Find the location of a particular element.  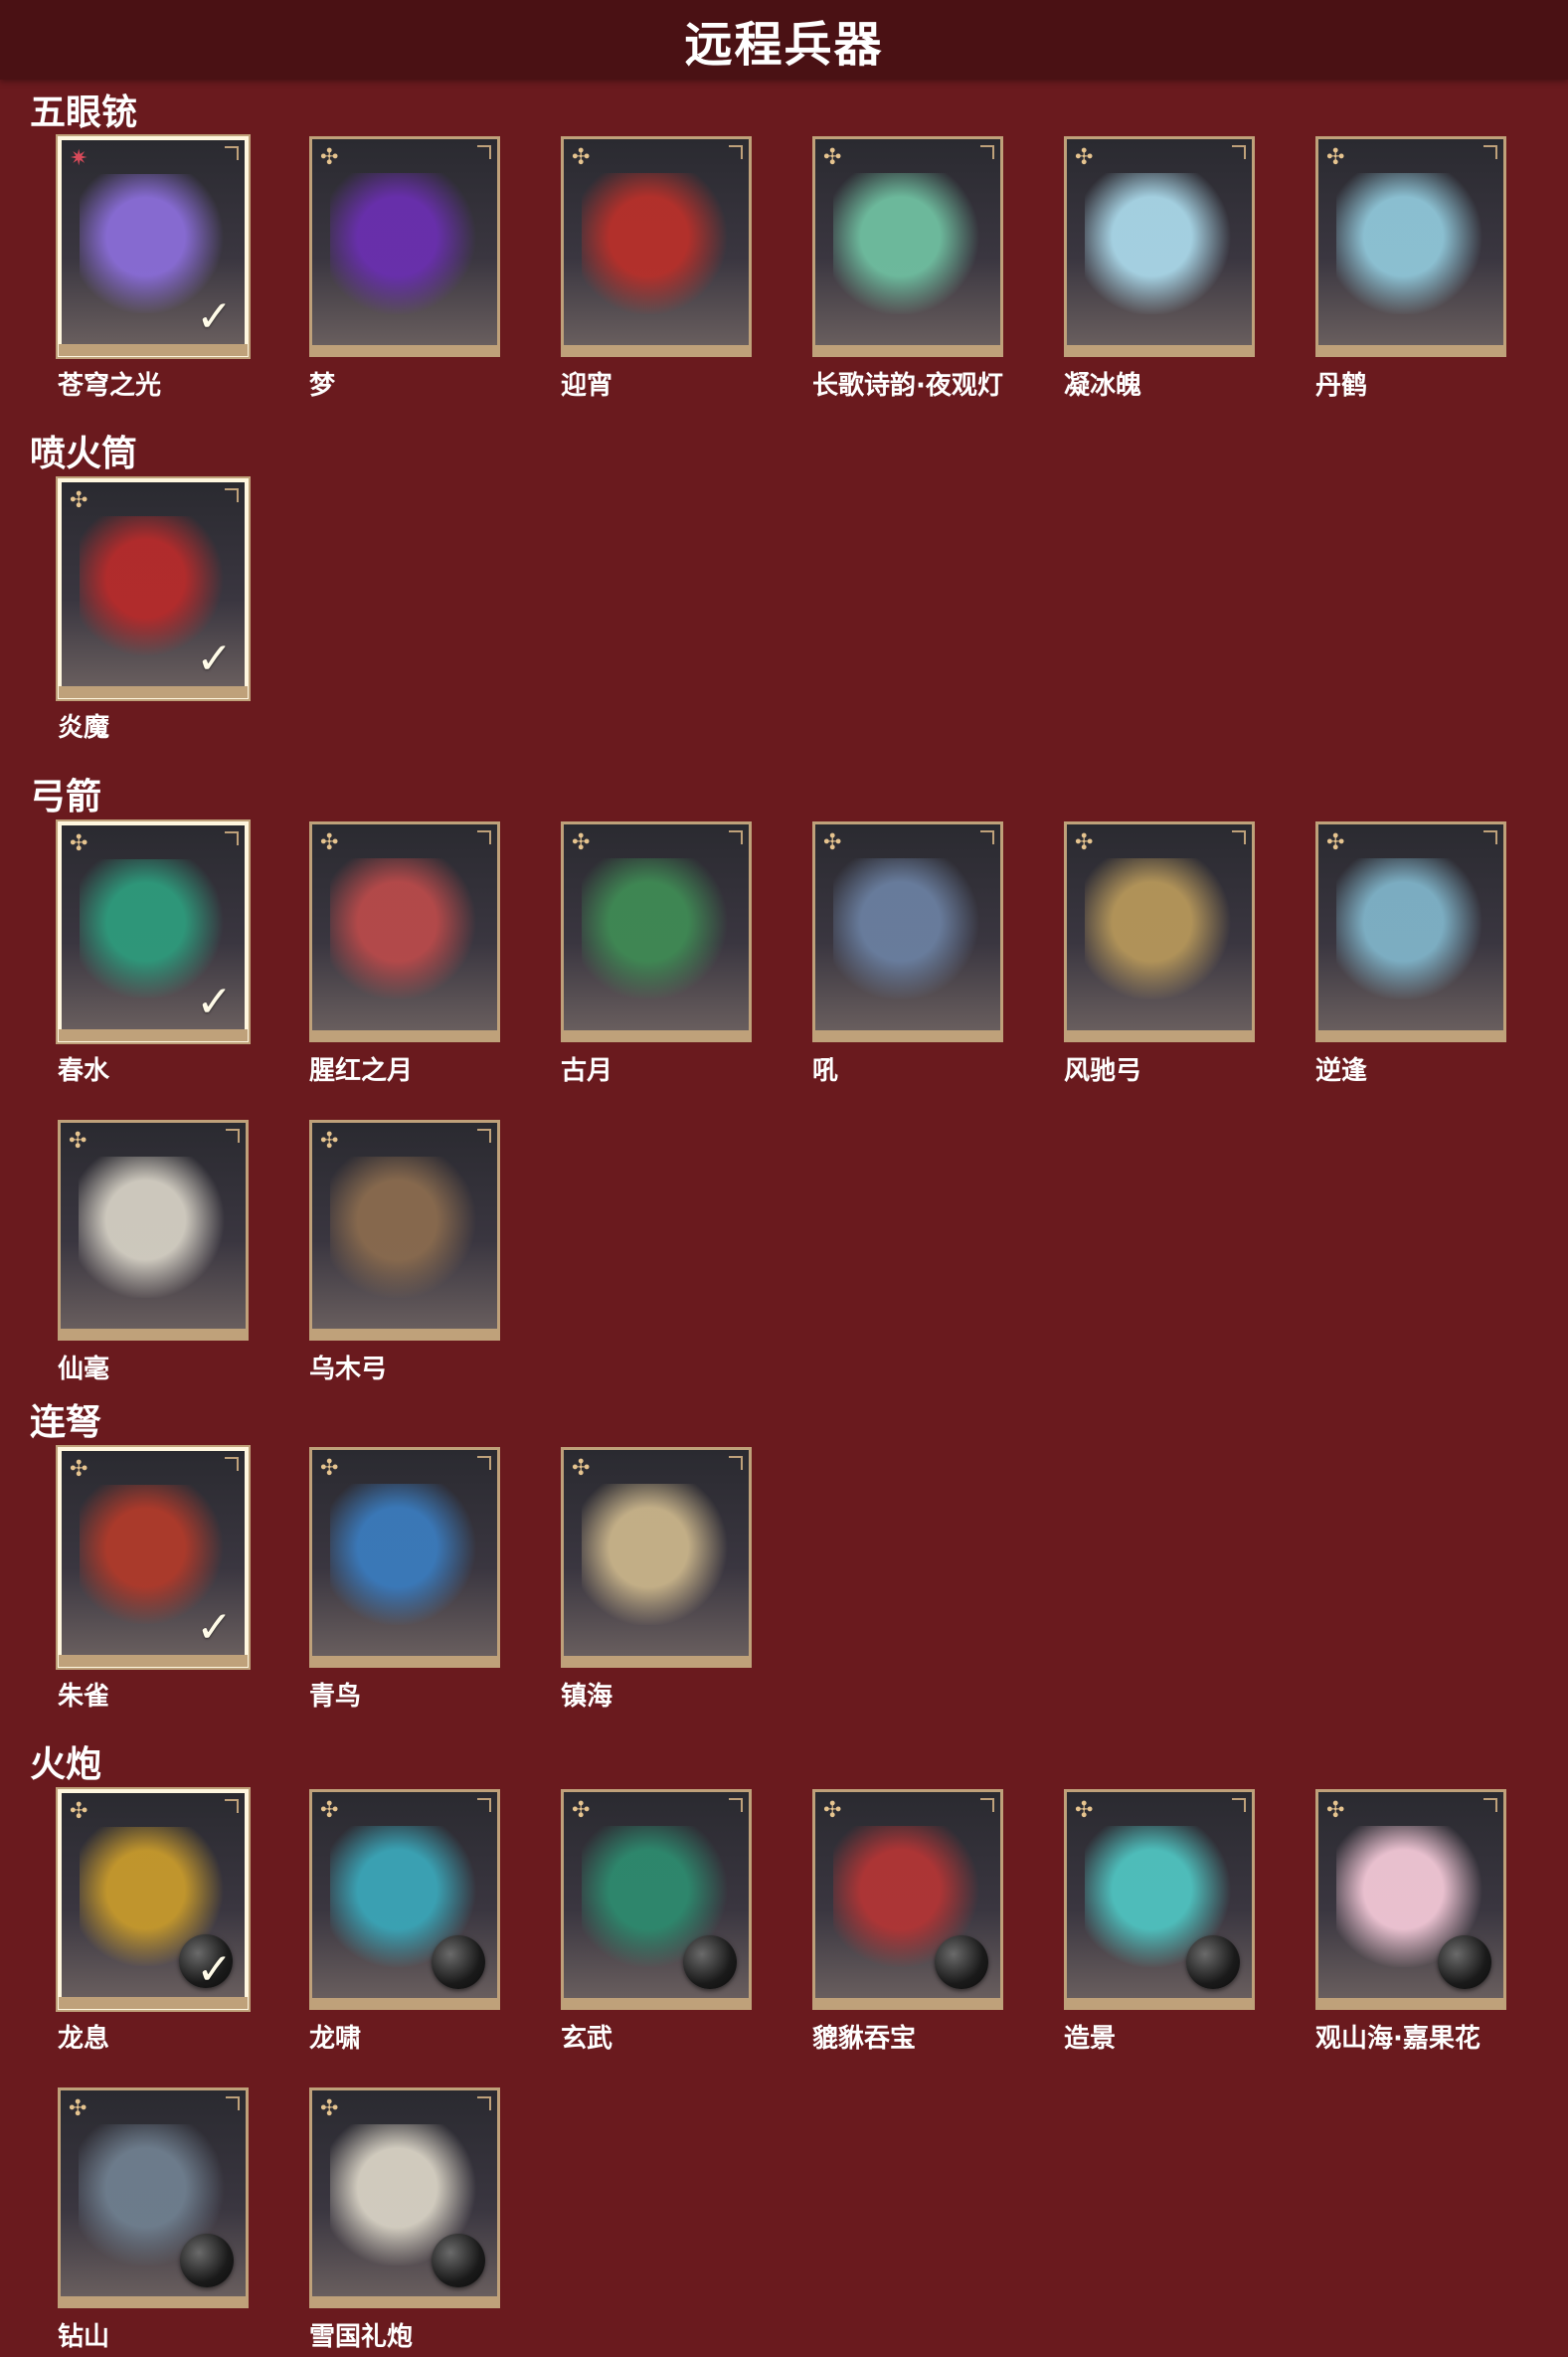

weapon-name: 凝冰魄 is located at coordinates (1103, 386).